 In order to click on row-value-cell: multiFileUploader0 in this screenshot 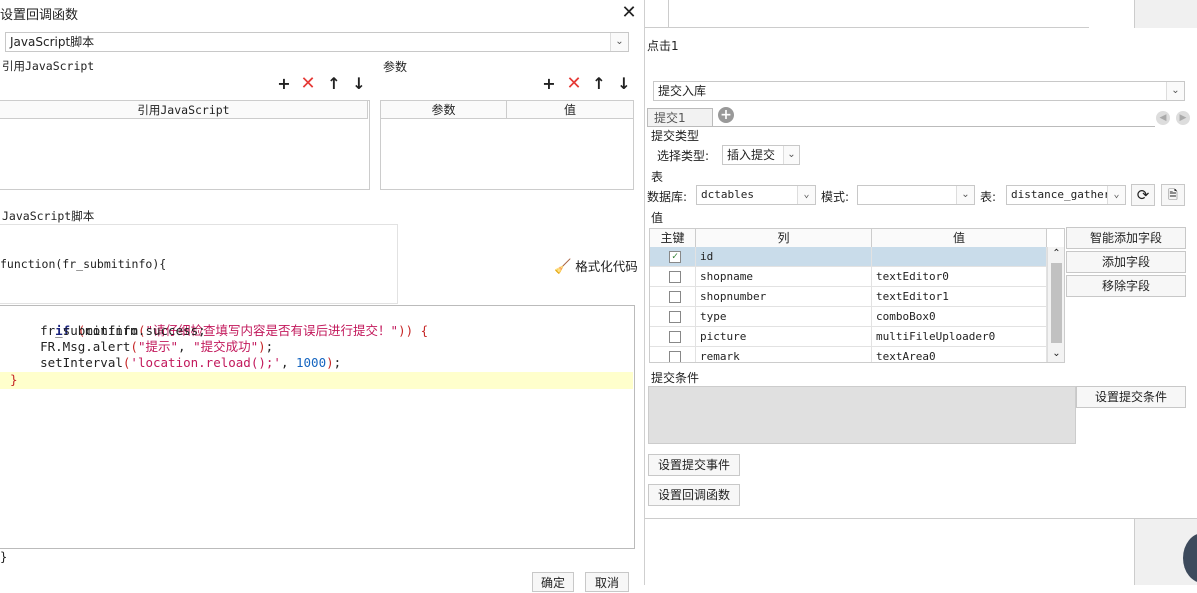, I will do `click(959, 337)`.